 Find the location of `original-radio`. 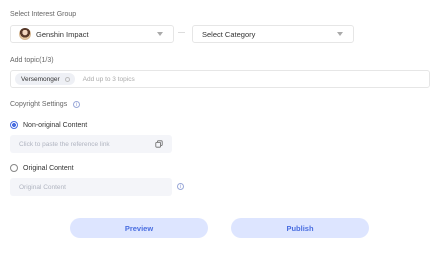

original-radio is located at coordinates (14, 168).